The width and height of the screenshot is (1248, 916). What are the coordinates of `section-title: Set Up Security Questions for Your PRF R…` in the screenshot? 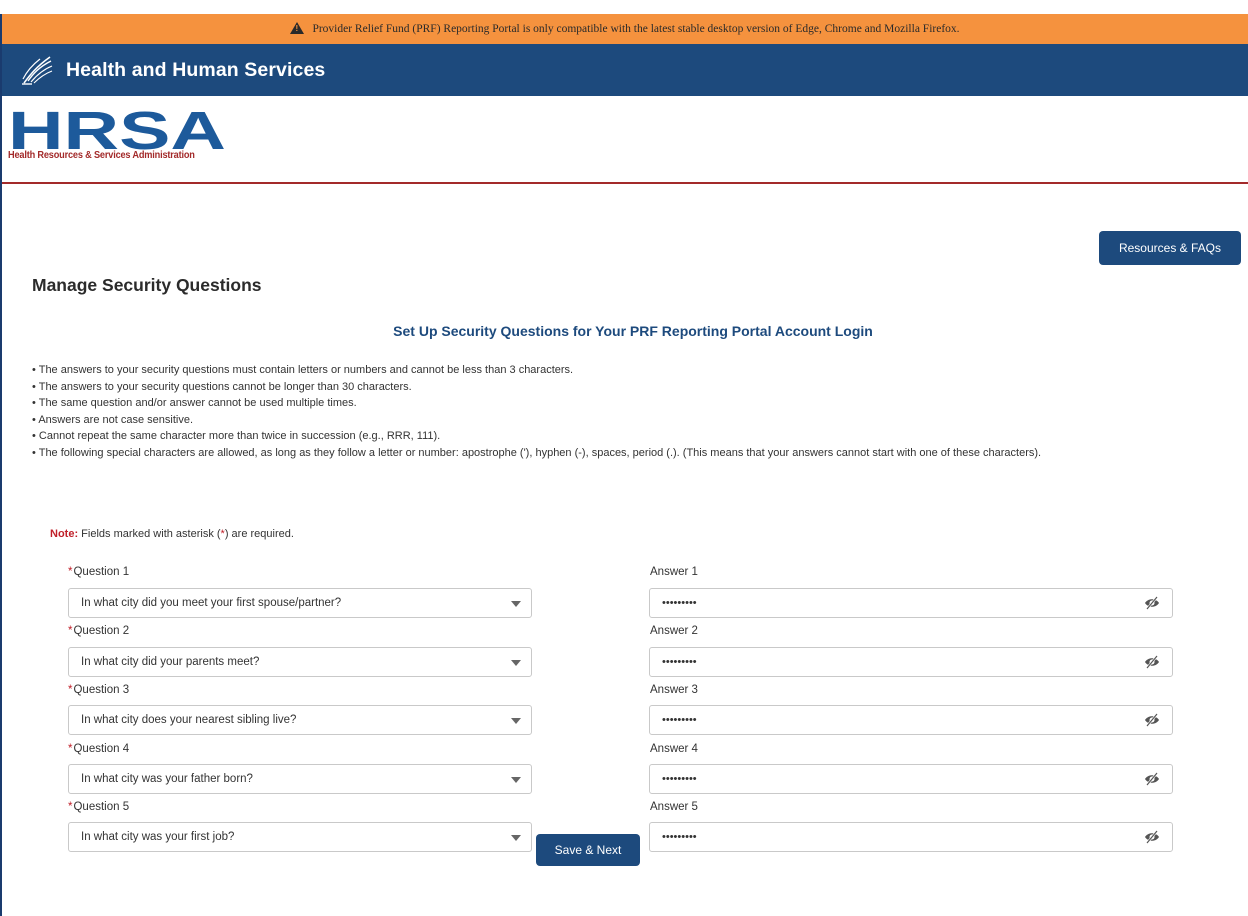 It's located at (633, 331).